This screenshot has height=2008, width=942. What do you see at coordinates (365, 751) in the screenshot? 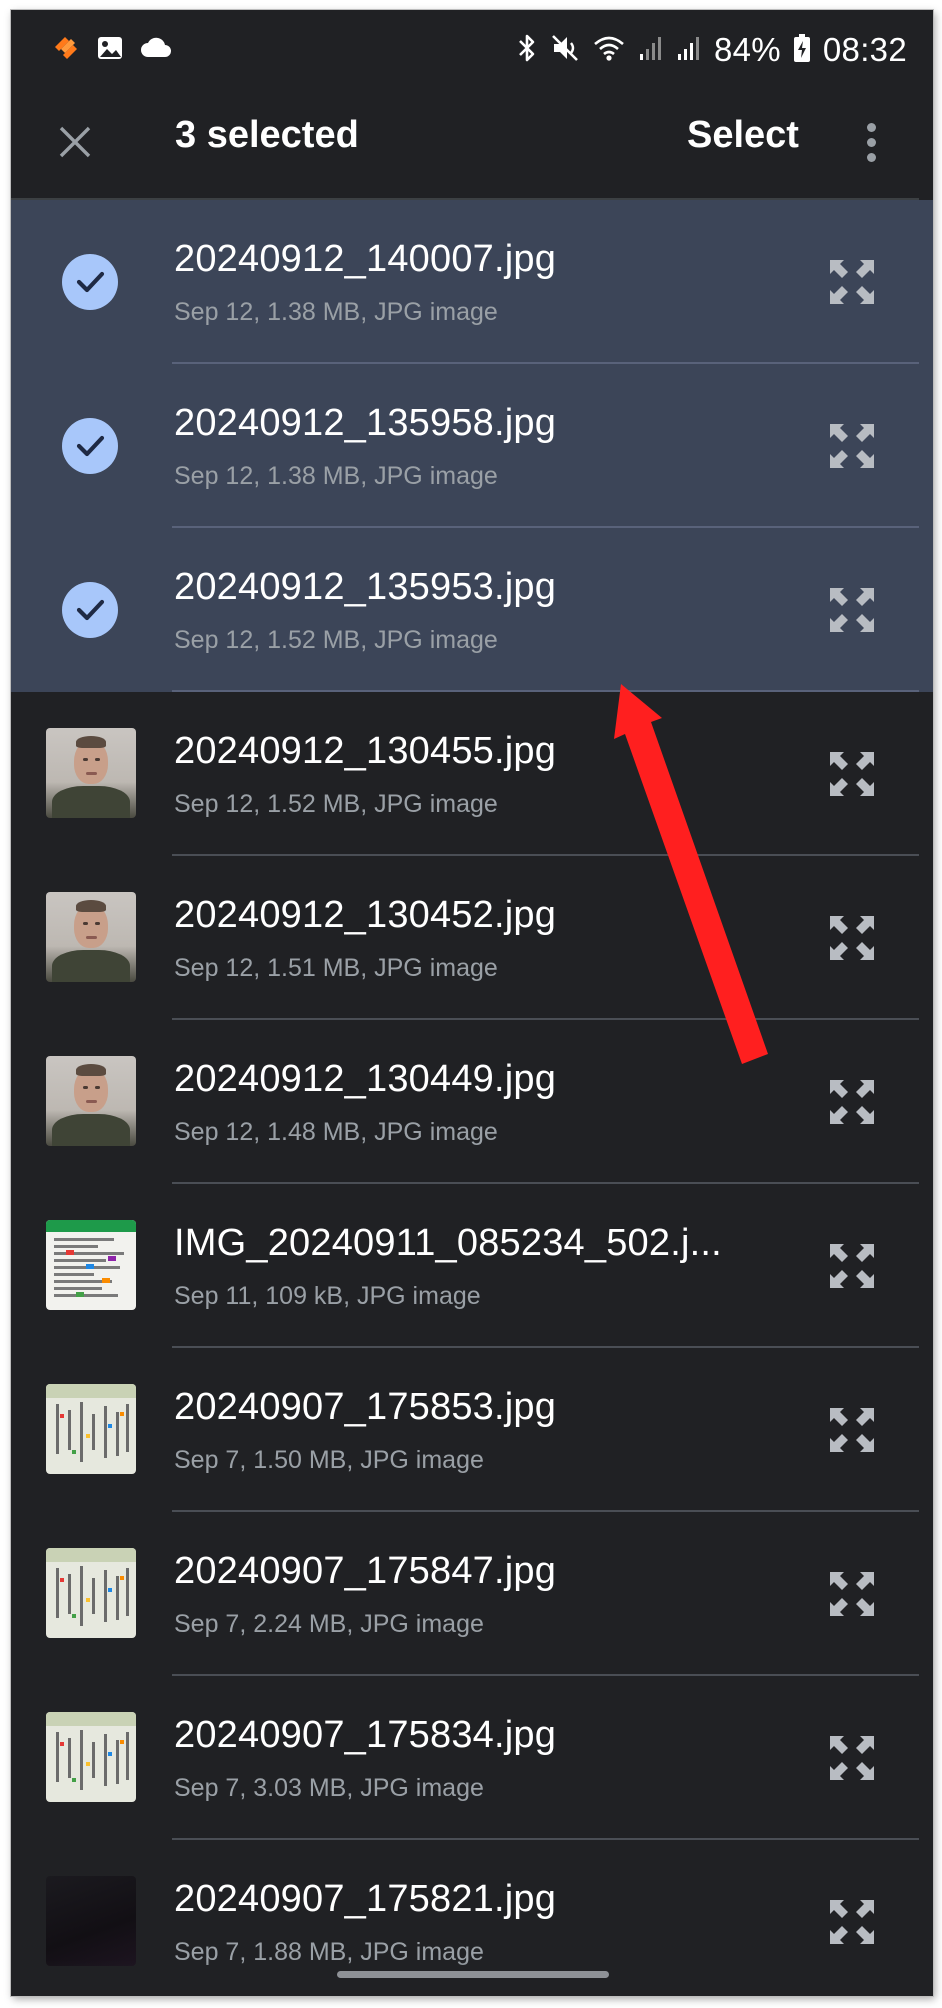
I see `file-name: 20240912_130455.jpg` at bounding box center [365, 751].